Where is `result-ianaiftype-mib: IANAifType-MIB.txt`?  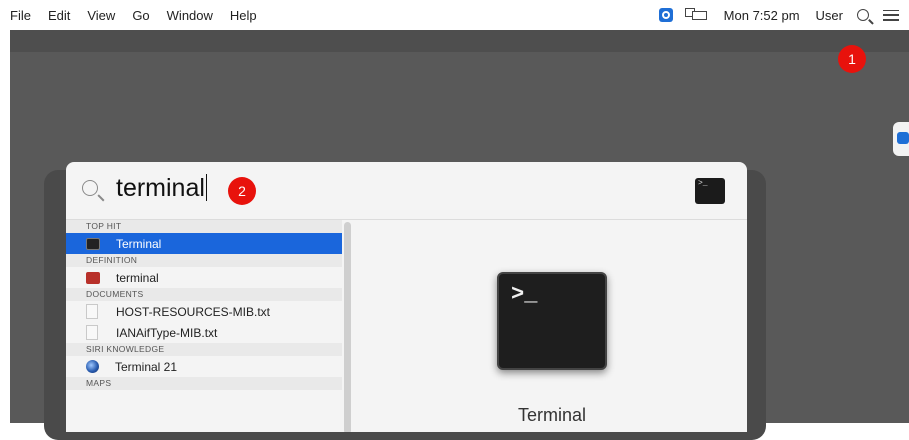 result-ianaiftype-mib: IANAifType-MIB.txt is located at coordinates (204, 332).